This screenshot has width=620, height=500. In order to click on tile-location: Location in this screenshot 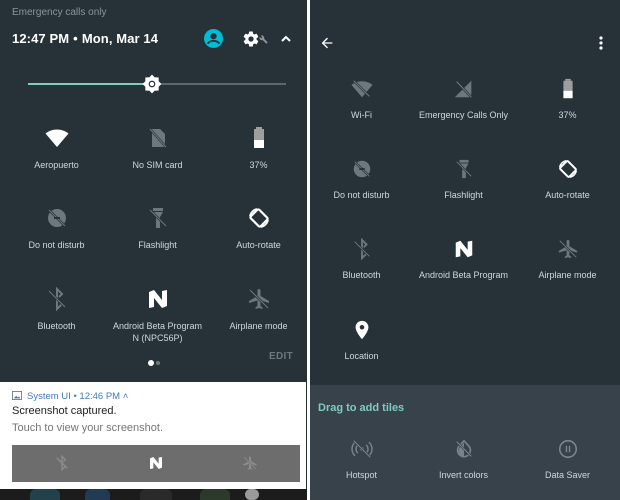, I will do `click(361, 340)`.